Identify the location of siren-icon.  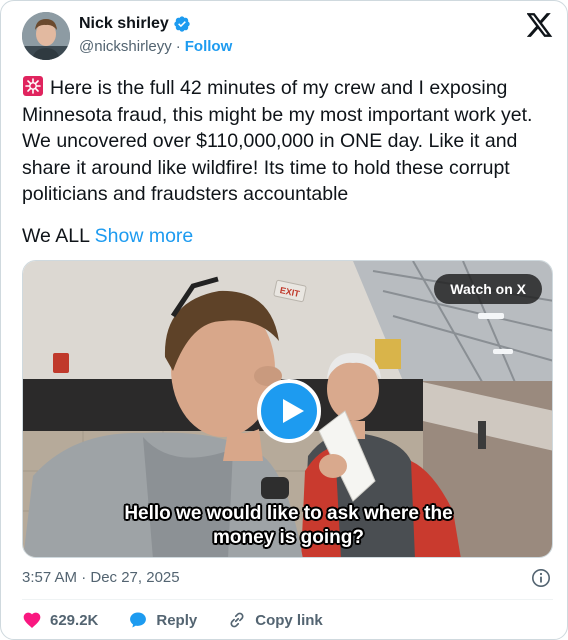
(33, 86).